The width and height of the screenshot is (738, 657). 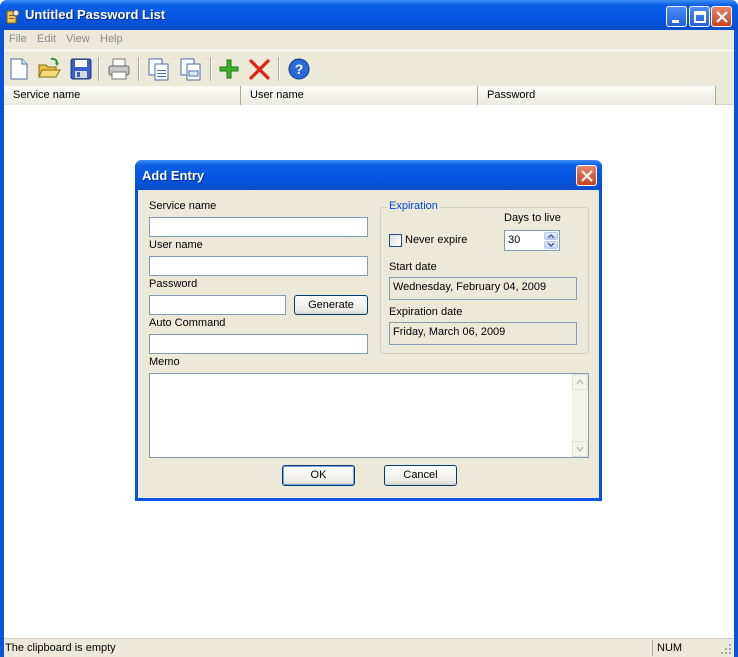 What do you see at coordinates (675, 21) in the screenshot?
I see `minimize-icon` at bounding box center [675, 21].